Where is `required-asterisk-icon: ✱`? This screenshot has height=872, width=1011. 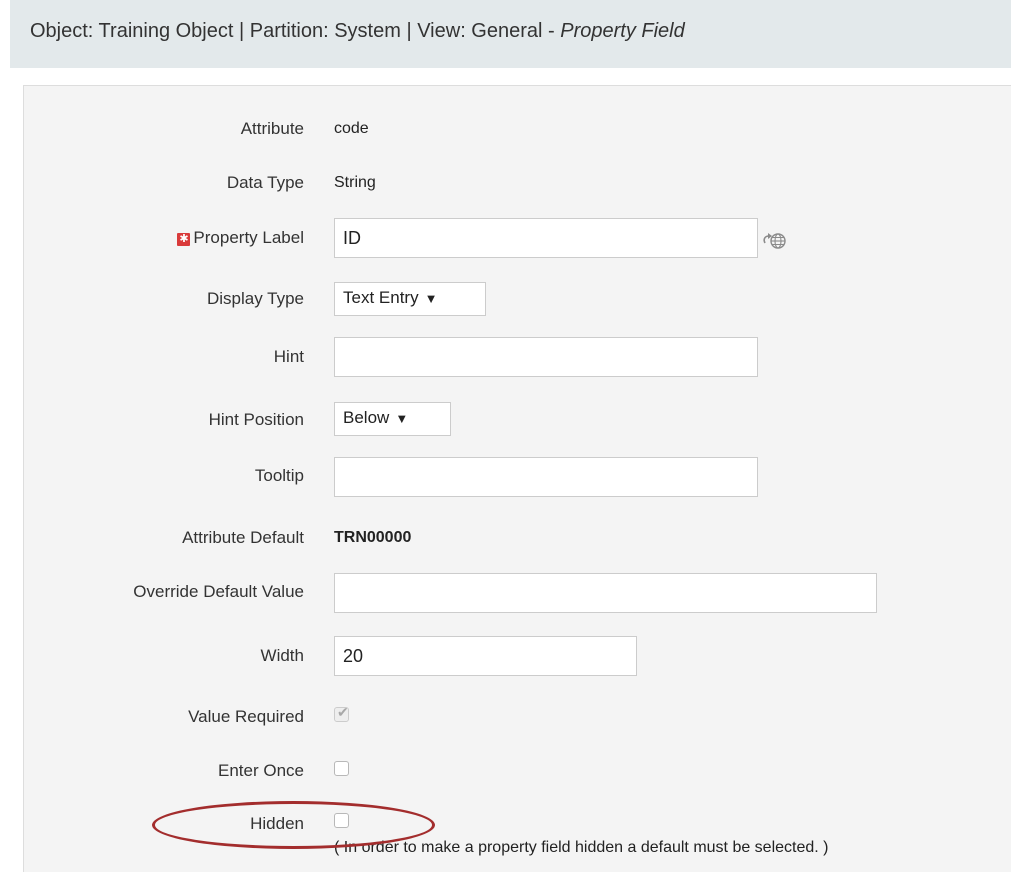 required-asterisk-icon: ✱ is located at coordinates (184, 239).